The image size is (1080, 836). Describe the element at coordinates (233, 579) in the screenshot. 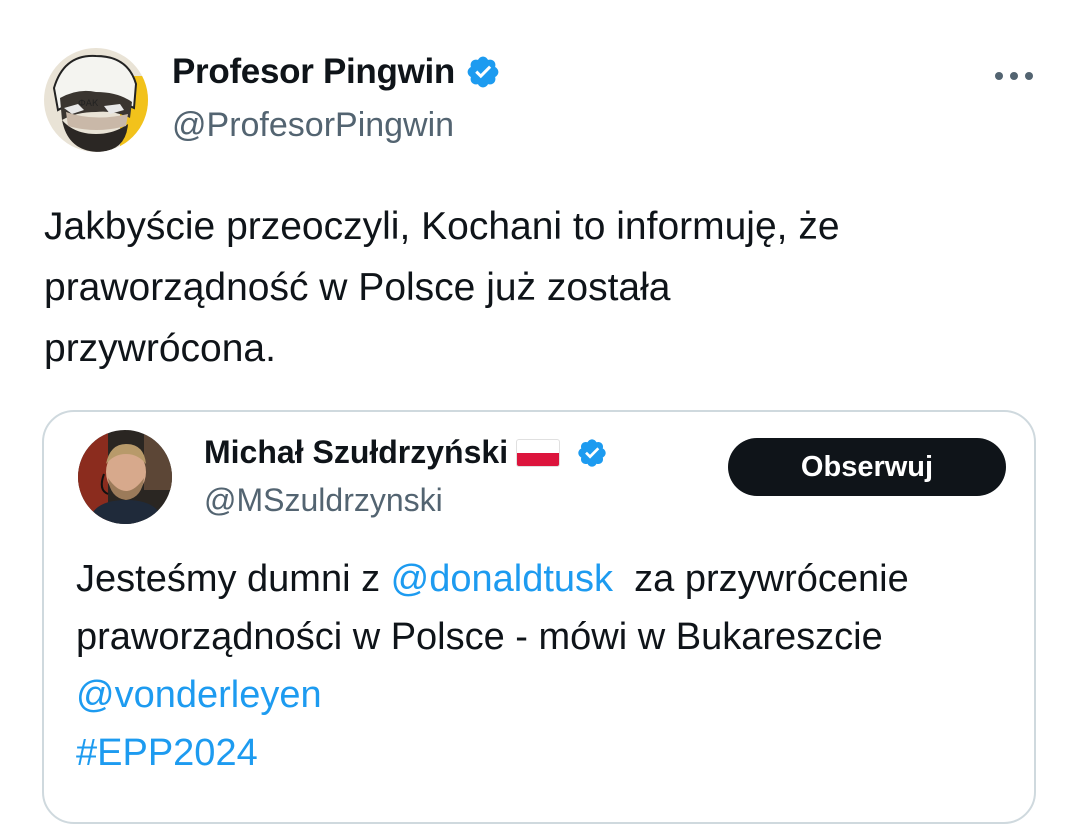

I see `quoted-text-part1: Jesteśmy dumni z` at that location.